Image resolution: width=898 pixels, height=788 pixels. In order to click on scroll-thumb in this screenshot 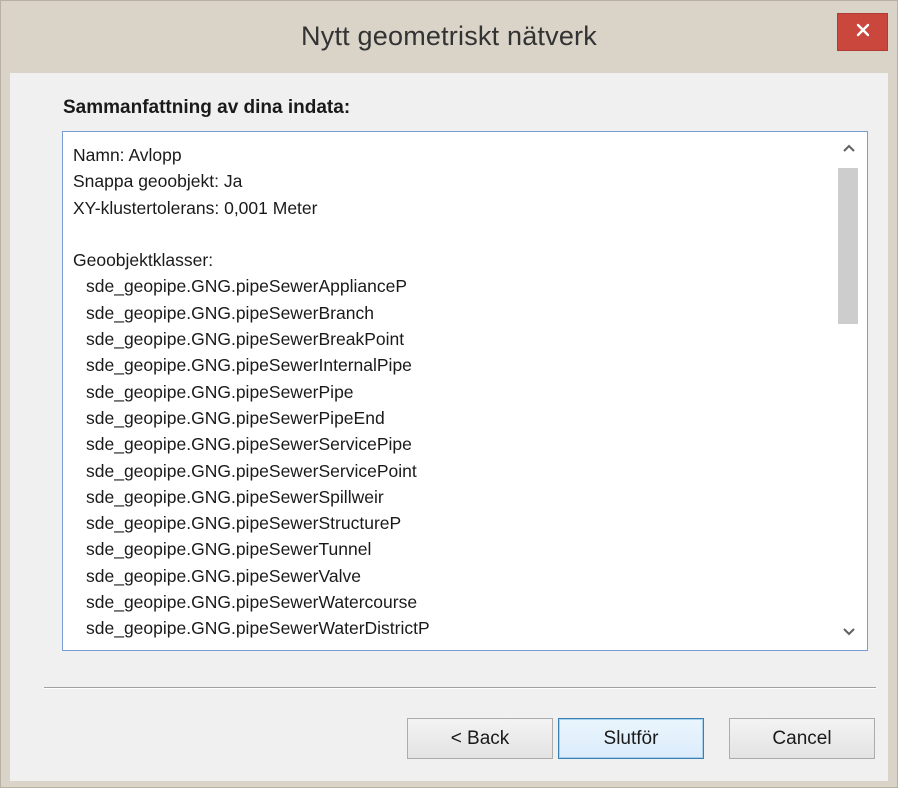, I will do `click(848, 246)`.